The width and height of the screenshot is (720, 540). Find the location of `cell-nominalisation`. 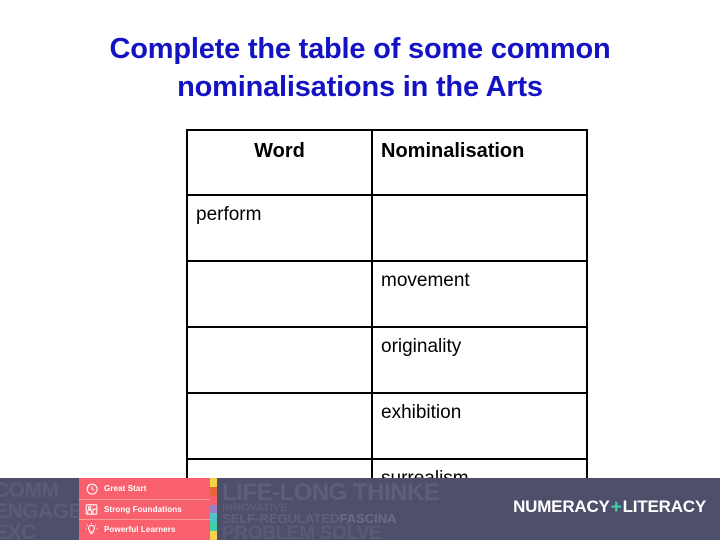

cell-nominalisation is located at coordinates (479, 228).